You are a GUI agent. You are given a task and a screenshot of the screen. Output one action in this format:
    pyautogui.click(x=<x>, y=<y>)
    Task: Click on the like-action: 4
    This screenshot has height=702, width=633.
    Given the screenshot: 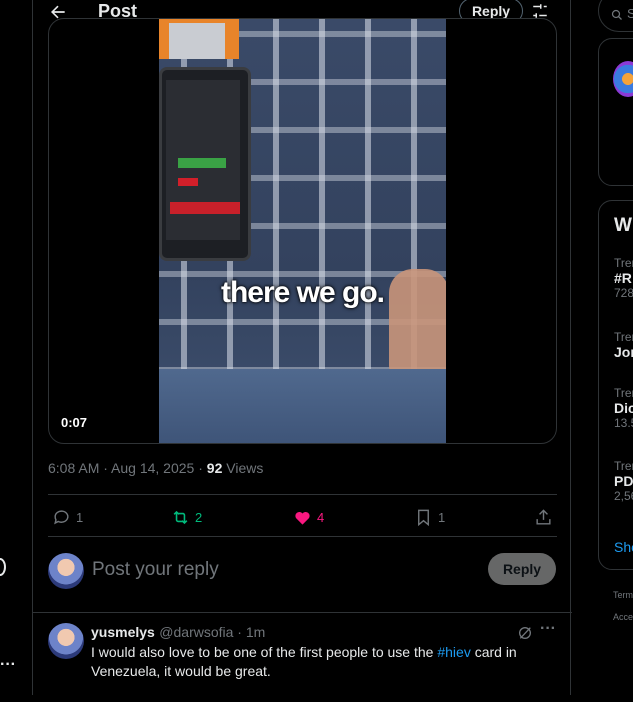 What is the action you would take?
    pyautogui.click(x=308, y=517)
    